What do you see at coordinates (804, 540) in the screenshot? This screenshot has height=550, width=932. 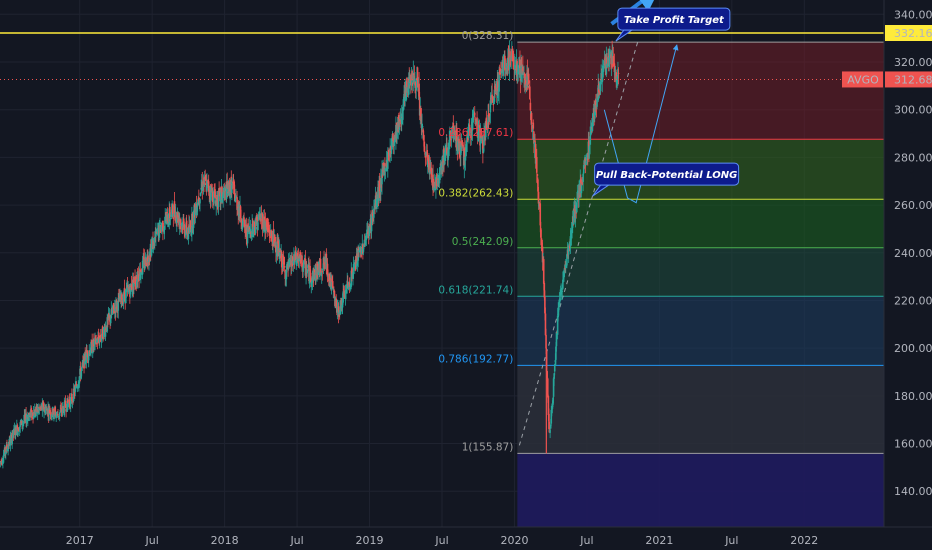 I see `x-tick-label: 2022` at bounding box center [804, 540].